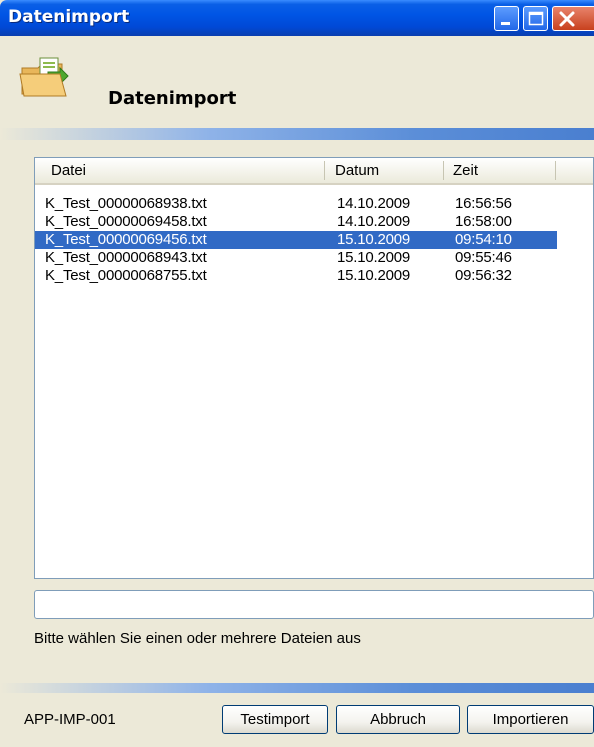  I want to click on dialog-header: Datenimport, so click(297, 82).